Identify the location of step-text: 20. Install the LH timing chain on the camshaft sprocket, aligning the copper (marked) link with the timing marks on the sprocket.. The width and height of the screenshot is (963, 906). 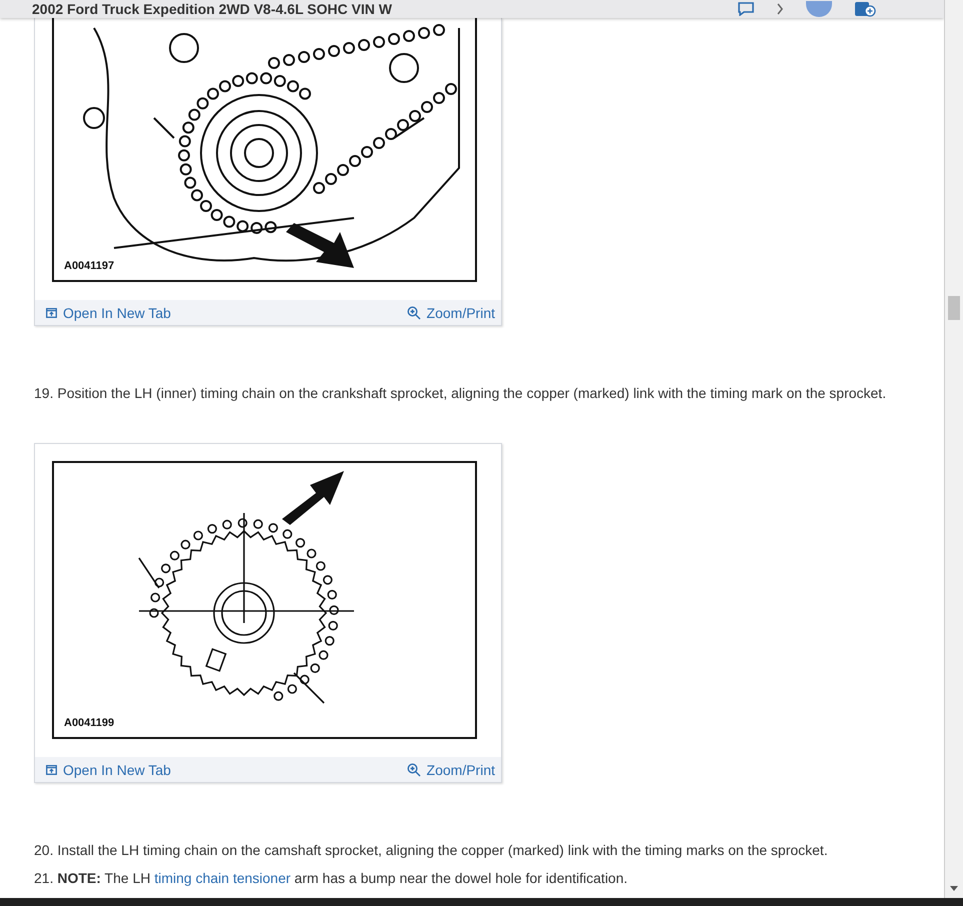
(431, 850).